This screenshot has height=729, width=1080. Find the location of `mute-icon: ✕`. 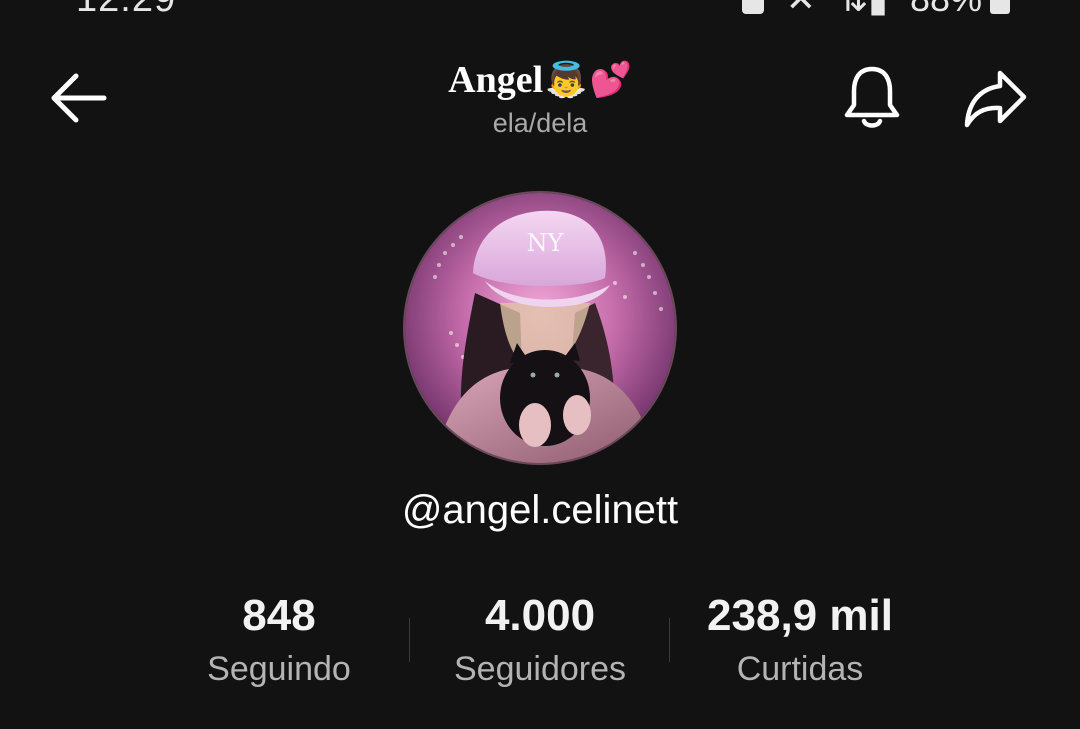

mute-icon: ✕ is located at coordinates (801, 10).